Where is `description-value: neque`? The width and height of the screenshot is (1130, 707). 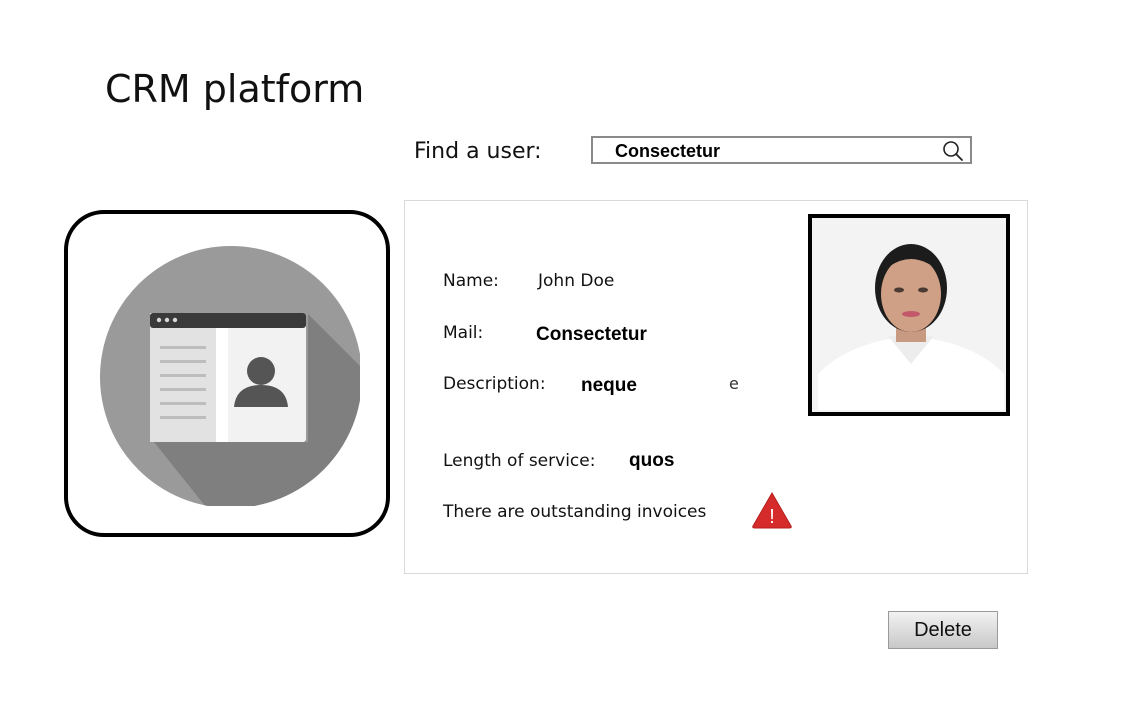 description-value: neque is located at coordinates (609, 385).